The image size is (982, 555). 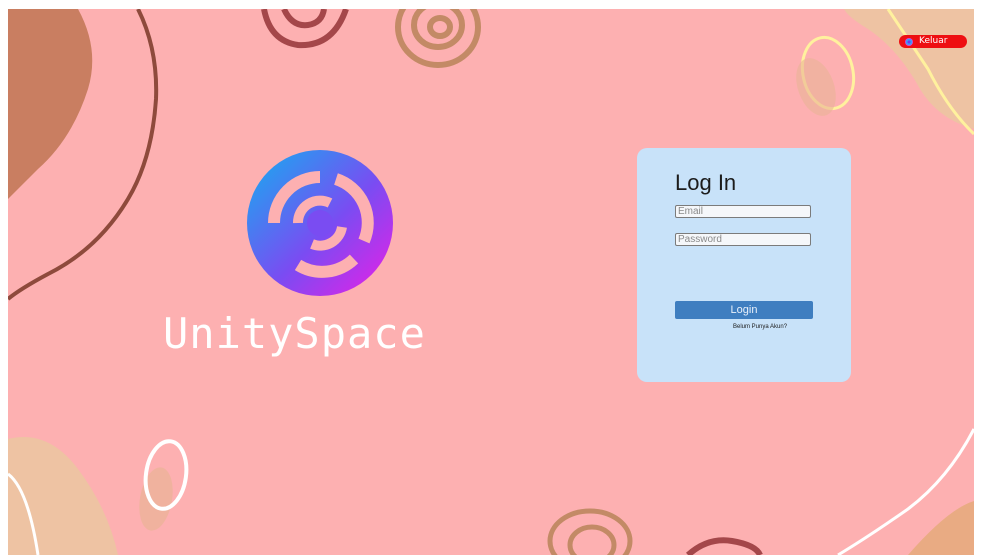 What do you see at coordinates (760, 327) in the screenshot?
I see `signup-link: Belum Punya Akun?` at bounding box center [760, 327].